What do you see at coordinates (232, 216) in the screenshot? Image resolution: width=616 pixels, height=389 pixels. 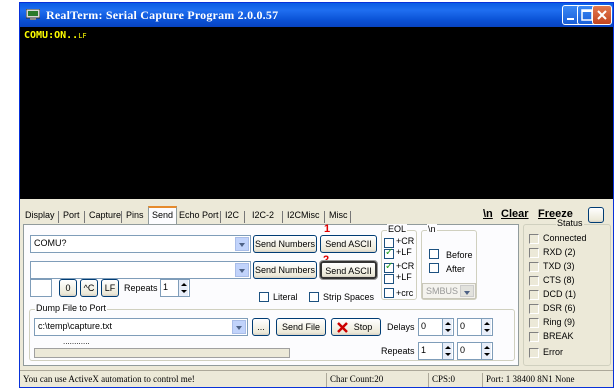 I see `tab-i2c: I2C` at bounding box center [232, 216].